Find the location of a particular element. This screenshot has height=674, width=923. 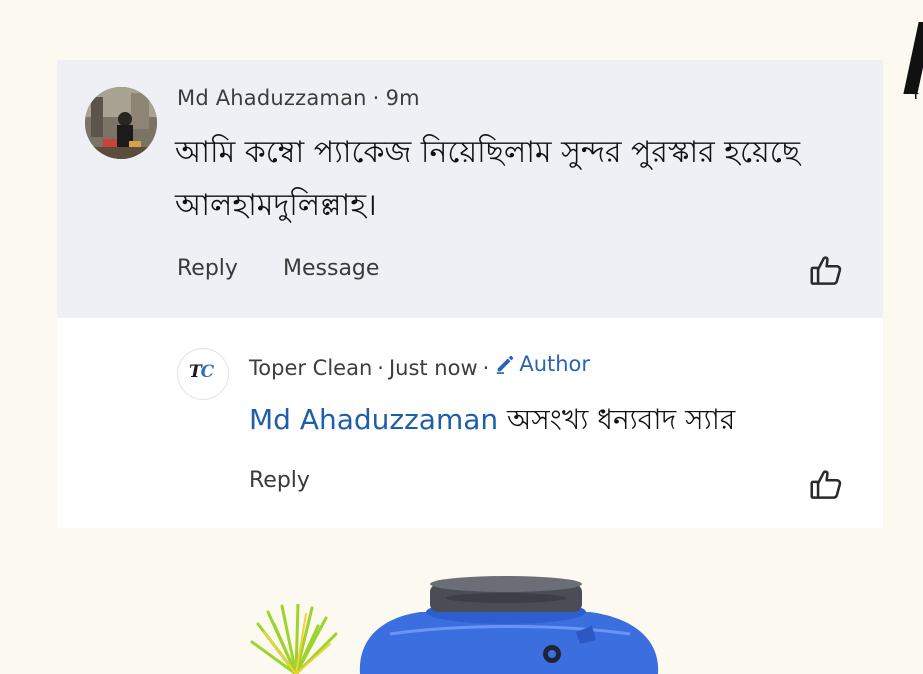

reply-meta: Toper Clean · Just now · Author is located at coordinates (419, 366).